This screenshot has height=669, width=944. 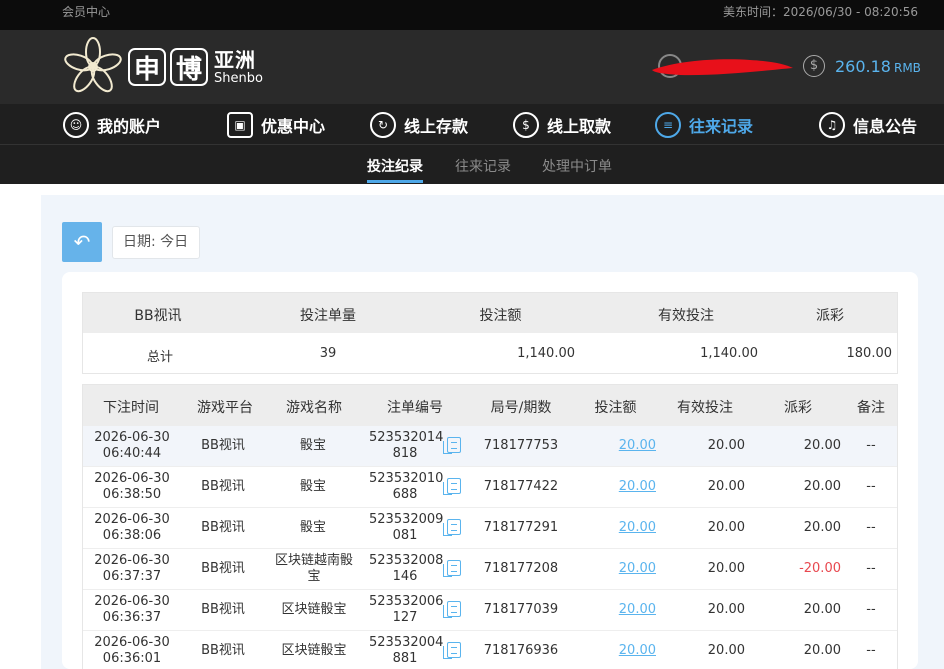 What do you see at coordinates (313, 568) in the screenshot?
I see `game-name-cell: 区块链越南骰宝` at bounding box center [313, 568].